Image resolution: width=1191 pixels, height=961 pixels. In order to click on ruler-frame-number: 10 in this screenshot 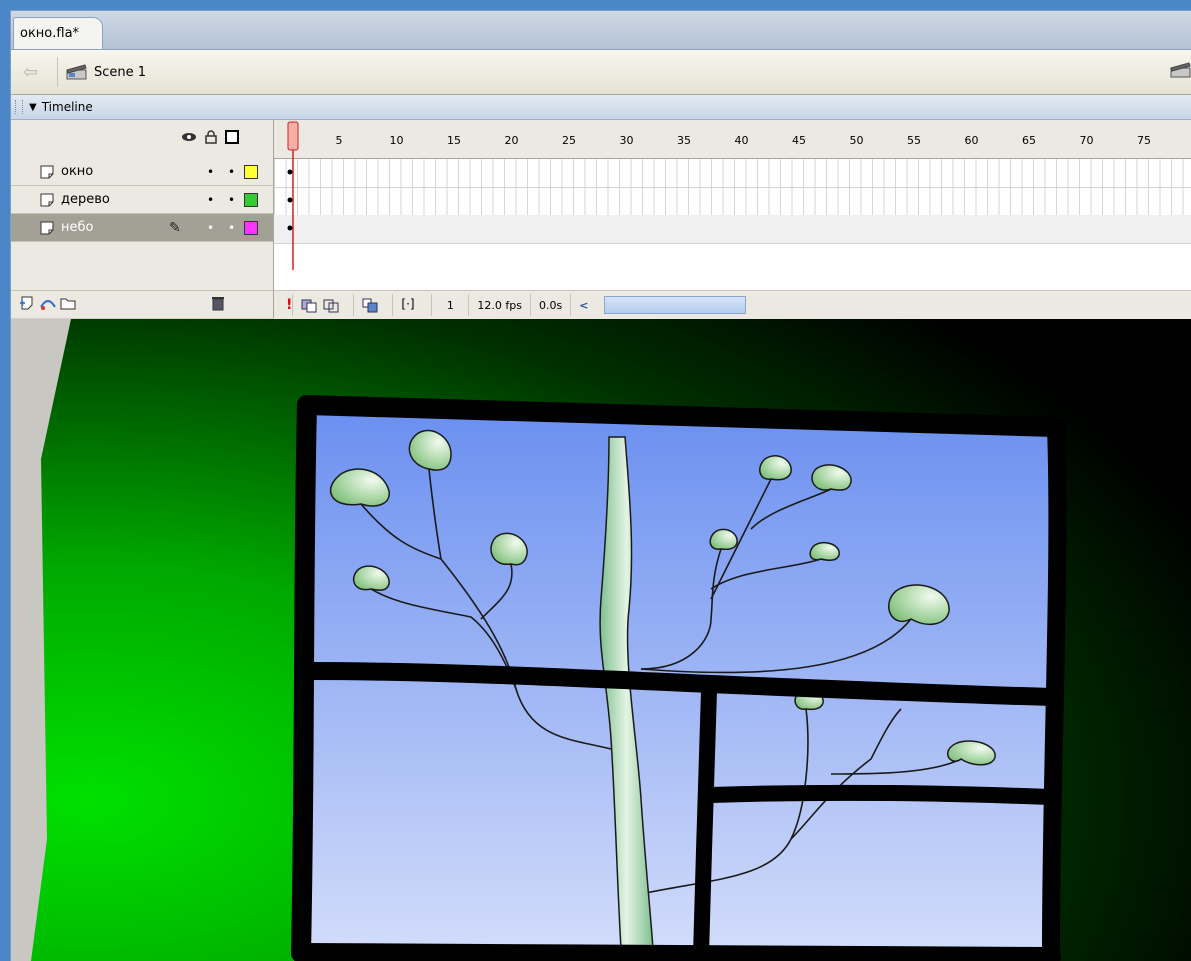, I will do `click(396, 140)`.